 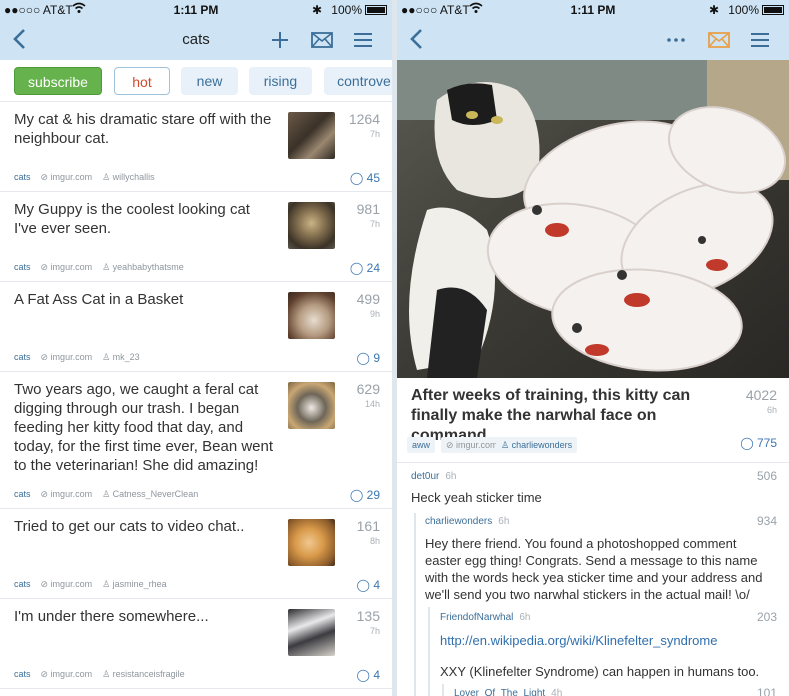 I want to click on battery-icon, so click(x=773, y=10).